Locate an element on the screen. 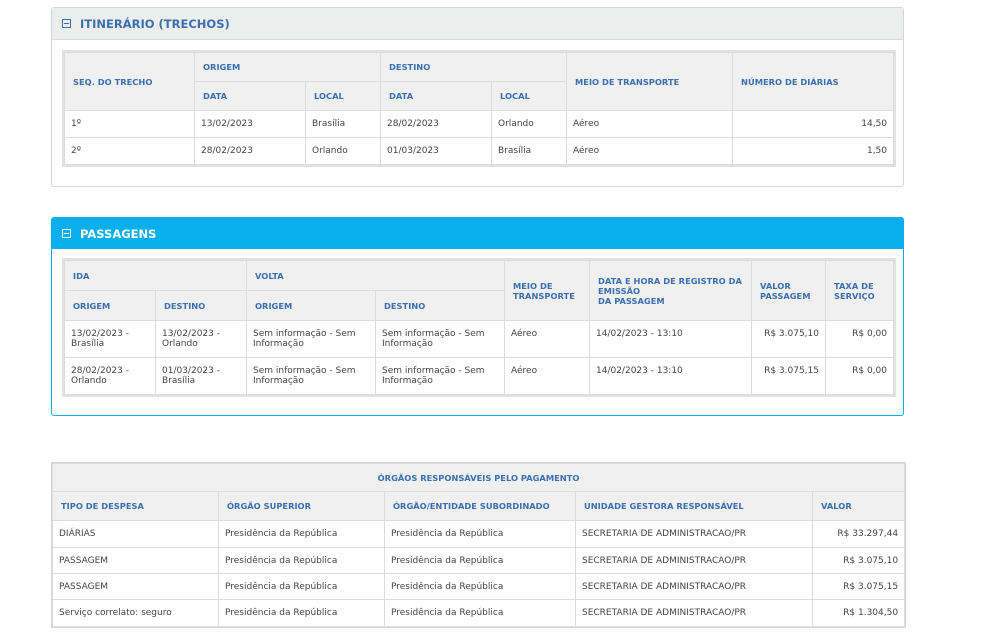 The width and height of the screenshot is (984, 636). col-taxa: TAXA DE SERVIÇO is located at coordinates (859, 290).